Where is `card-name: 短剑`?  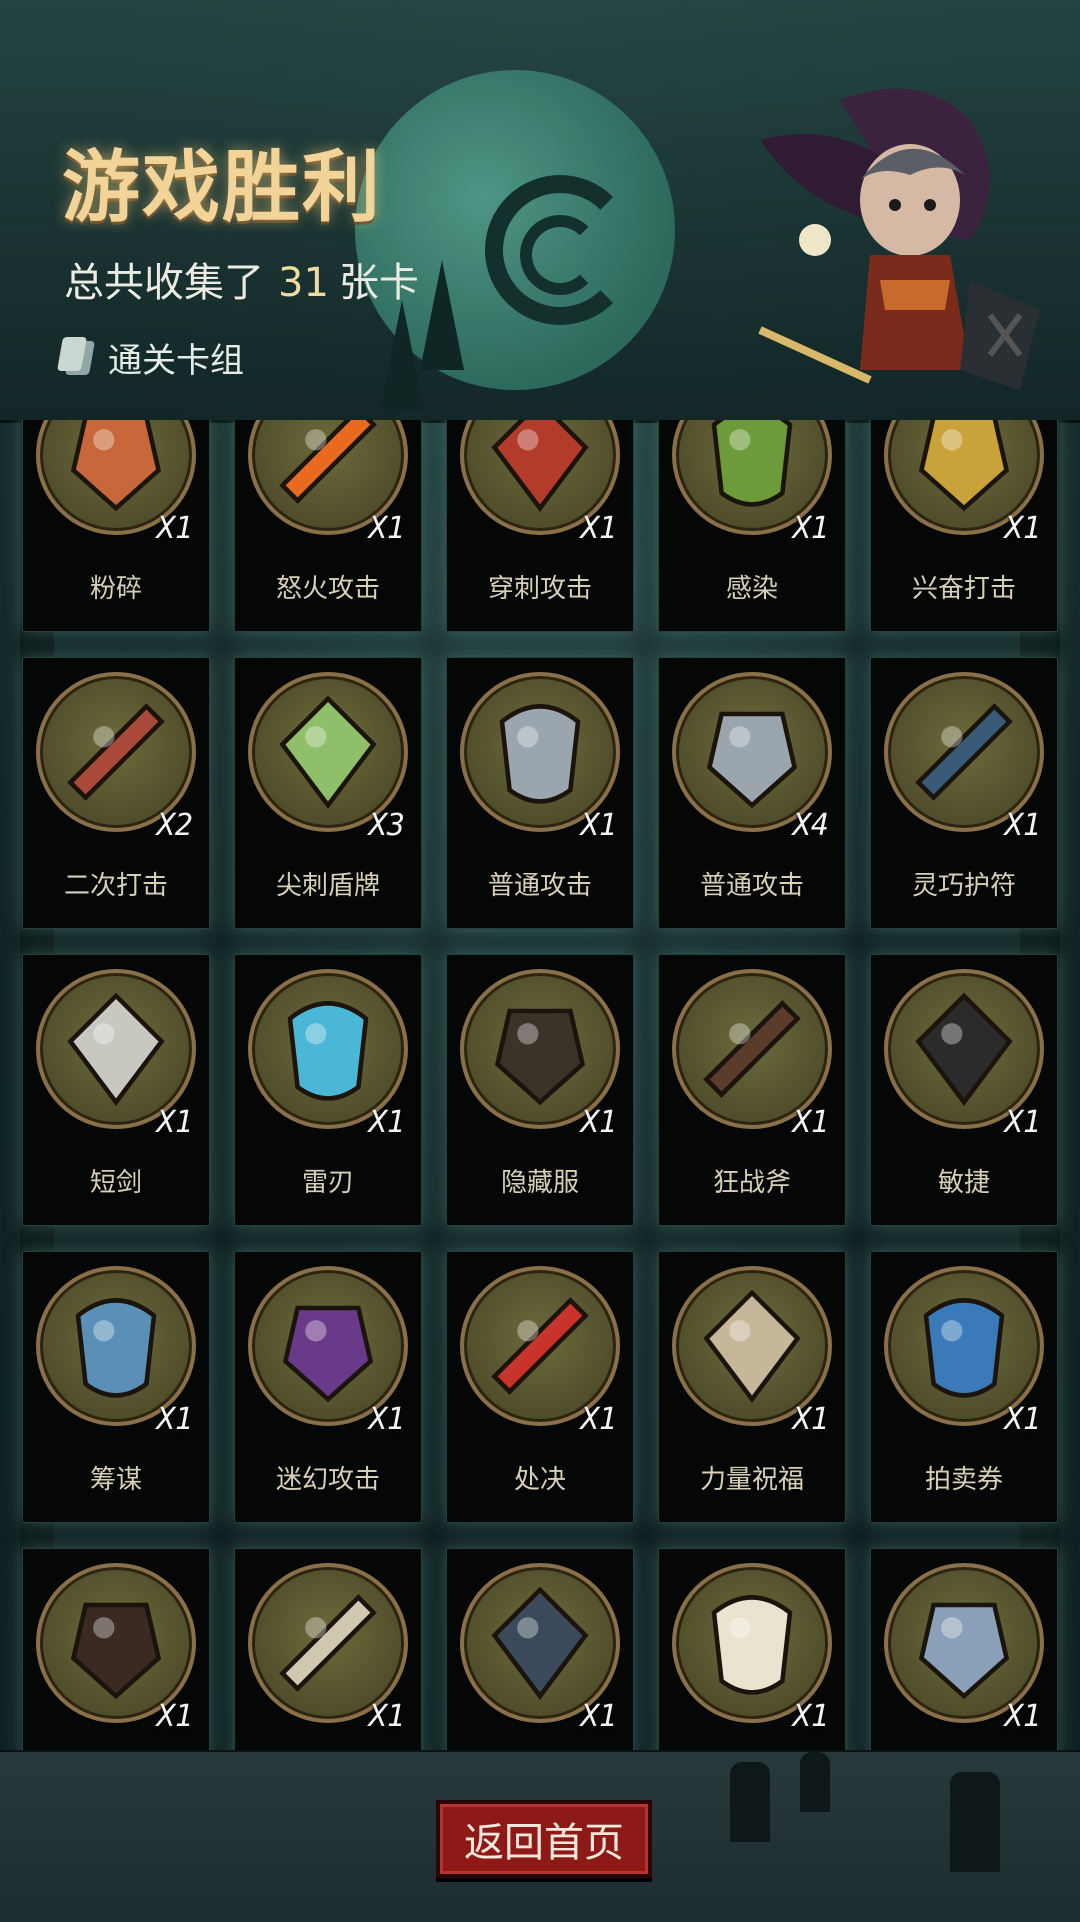 card-name: 短剑 is located at coordinates (115, 1183).